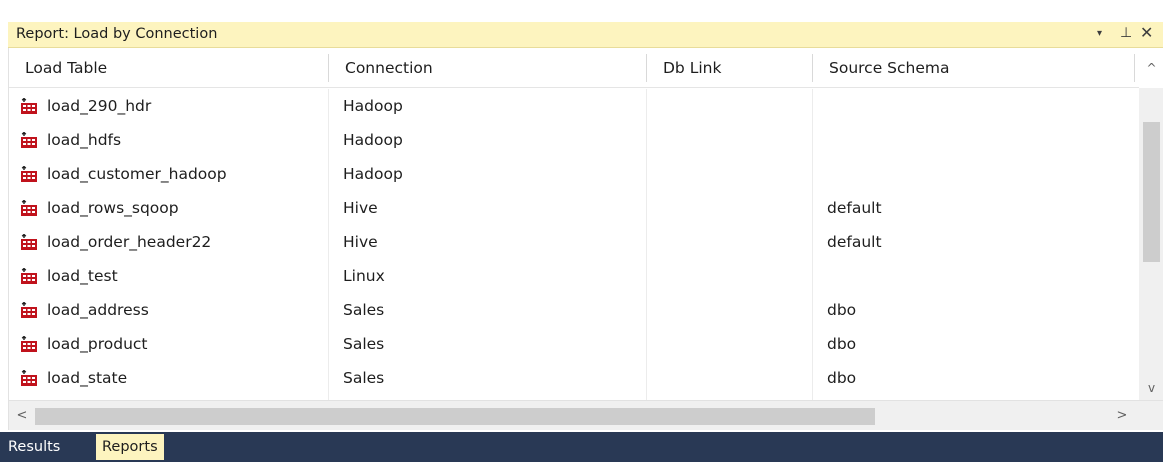  Describe the element at coordinates (169, 68) in the screenshot. I see `column-header-load-table: Load Table` at that location.